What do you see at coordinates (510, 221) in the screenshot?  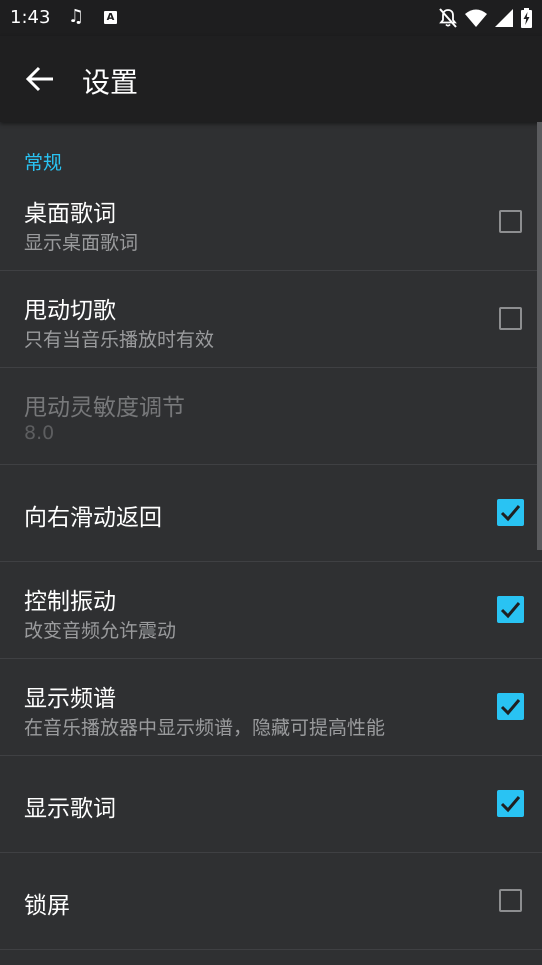 I see `checkbox-desktop-lyrics` at bounding box center [510, 221].